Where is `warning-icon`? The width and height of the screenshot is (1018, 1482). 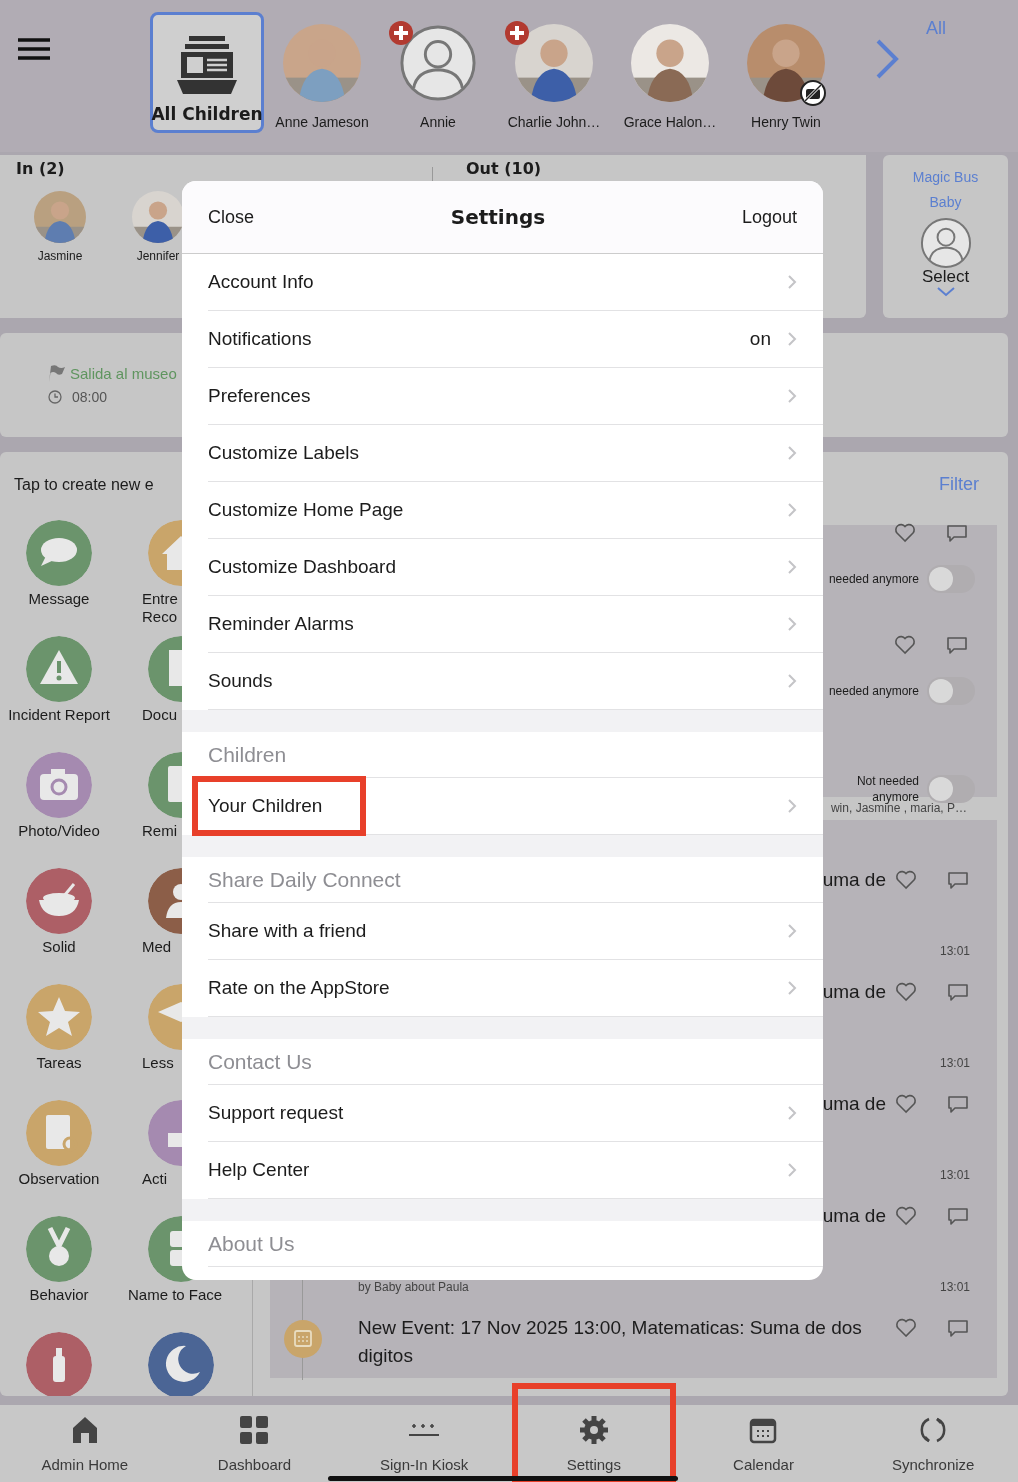
warning-icon is located at coordinates (59, 669).